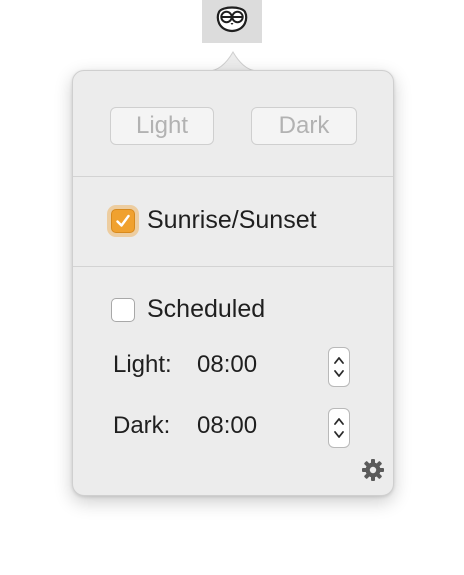  Describe the element at coordinates (162, 126) in the screenshot. I see `light-mode-button: Light` at that location.